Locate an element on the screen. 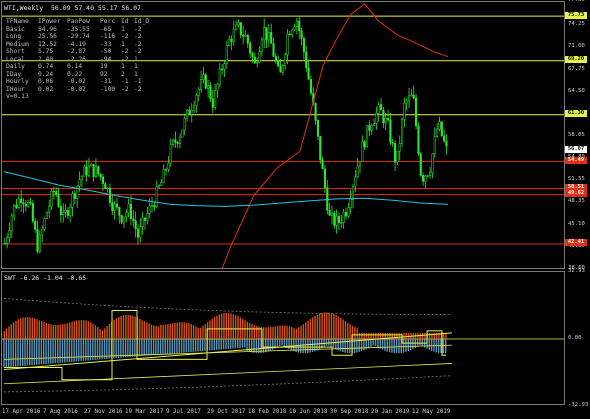 The image size is (590, 419). table-row: IDay 0.24 0.22 92 2 1 is located at coordinates (76, 75).